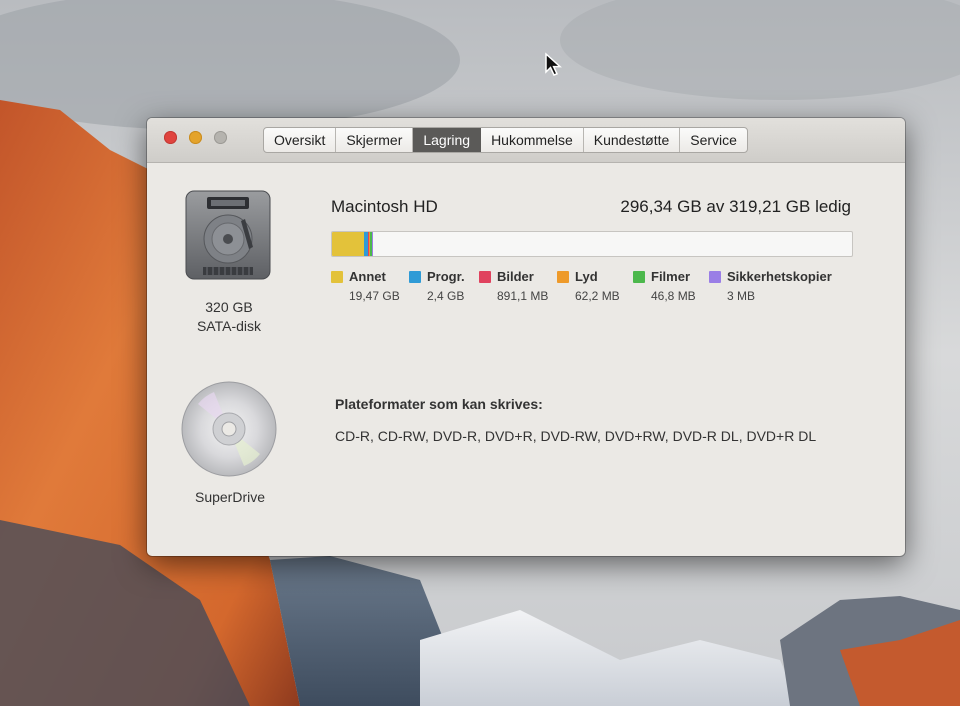  I want to click on legend-value: 3 MB, so click(741, 296).